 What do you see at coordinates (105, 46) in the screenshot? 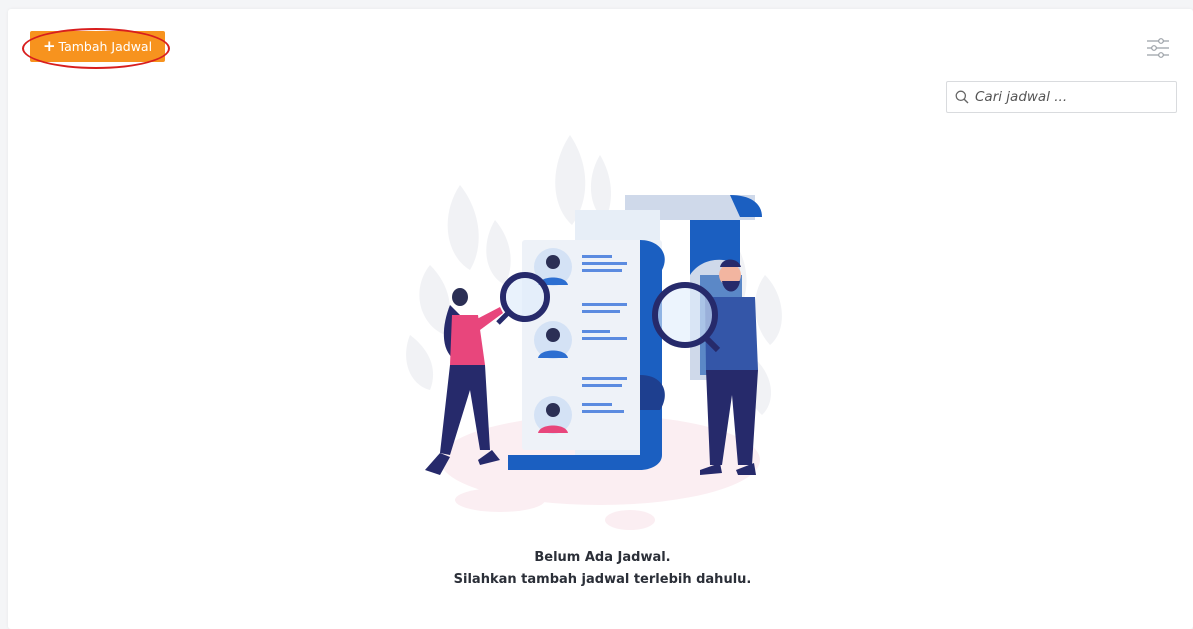
I see `add-schedule-label: Tambah Jadwal` at bounding box center [105, 46].